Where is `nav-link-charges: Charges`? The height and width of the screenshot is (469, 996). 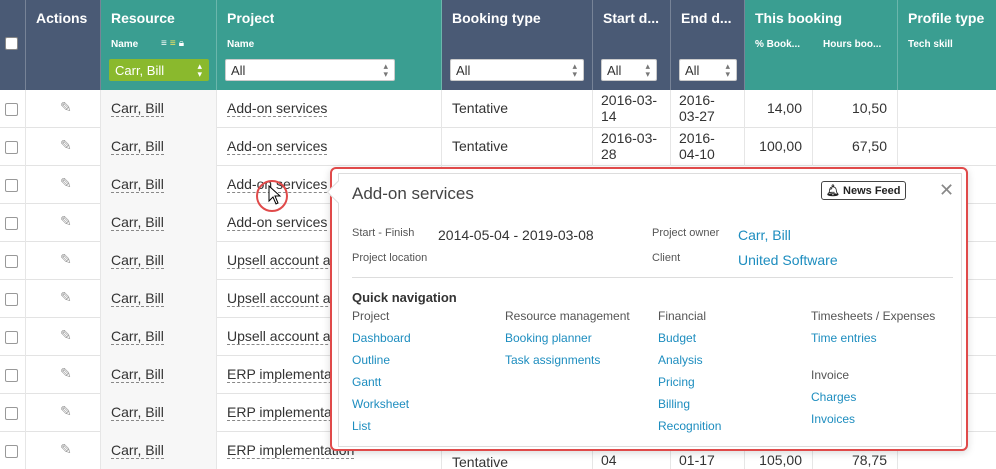 nav-link-charges: Charges is located at coordinates (833, 397).